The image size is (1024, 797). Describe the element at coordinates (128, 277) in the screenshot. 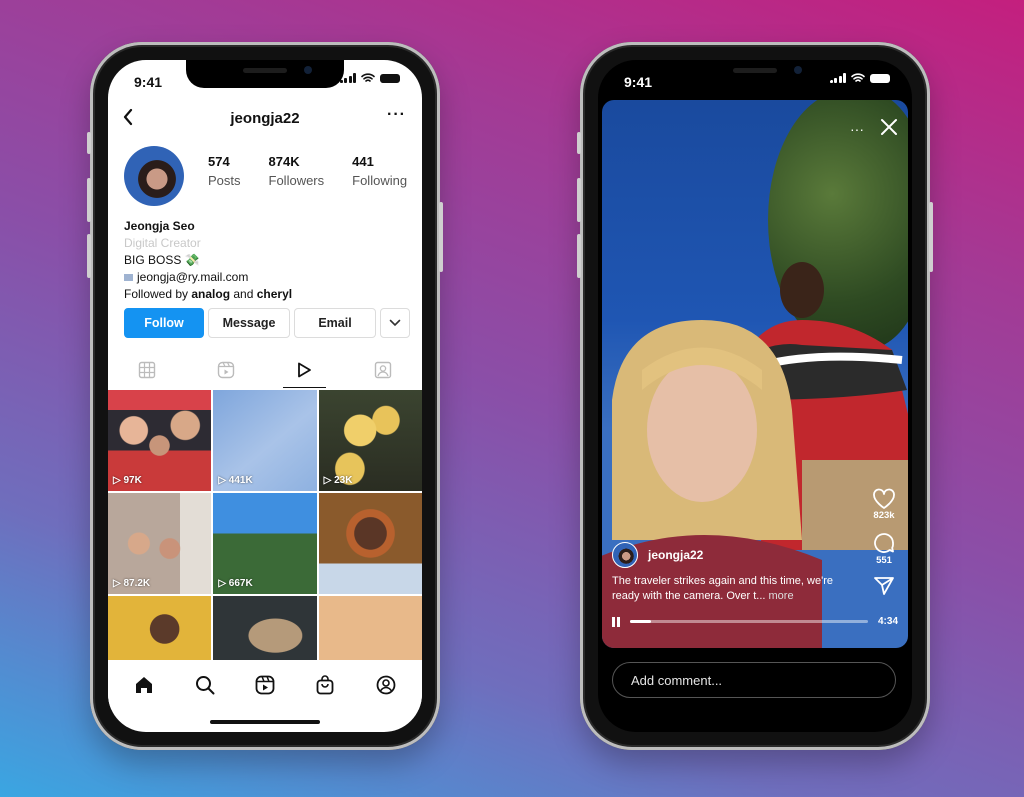

I see `envelope-icon` at that location.